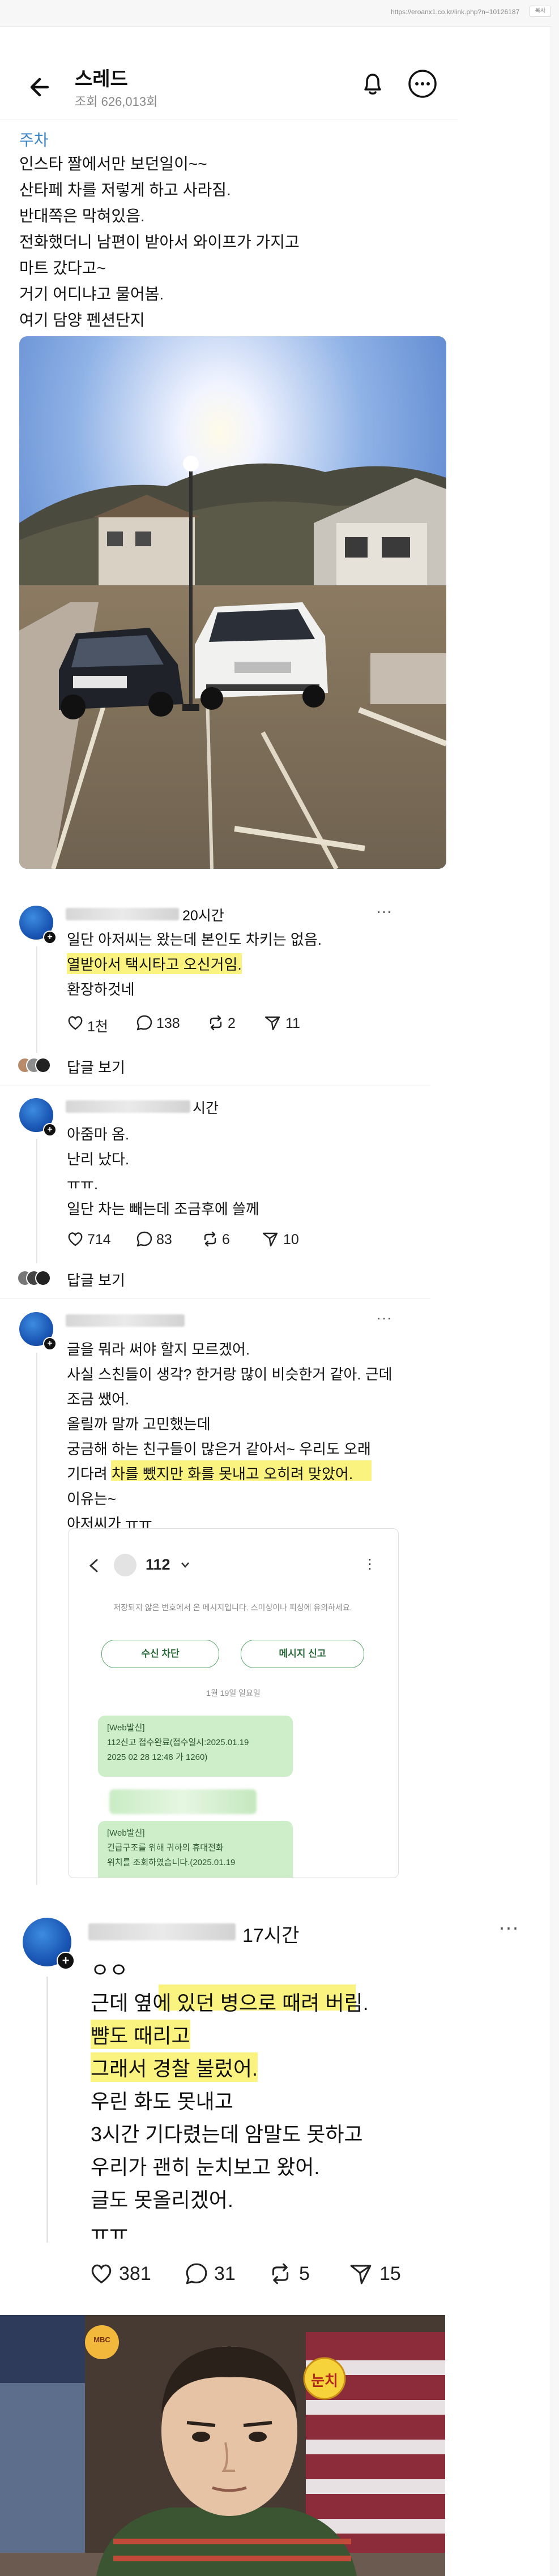 The height and width of the screenshot is (2576, 559). What do you see at coordinates (229, 1374) in the screenshot?
I see `comment-line: 사실 스친들이 생각? 한거랑 많이 비슷한거 같아. 근데` at bounding box center [229, 1374].